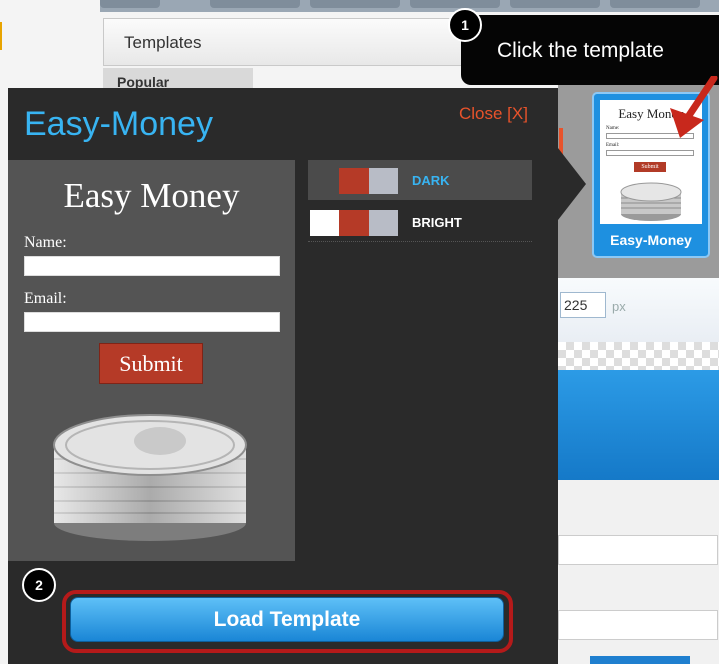 This screenshot has height=664, width=719. I want to click on red-arrow-icon, so click(694, 107).